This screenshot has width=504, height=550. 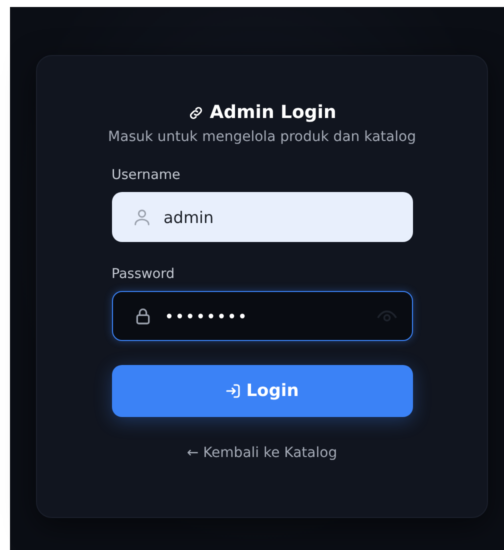 I want to click on field-label: Username, so click(x=147, y=175).